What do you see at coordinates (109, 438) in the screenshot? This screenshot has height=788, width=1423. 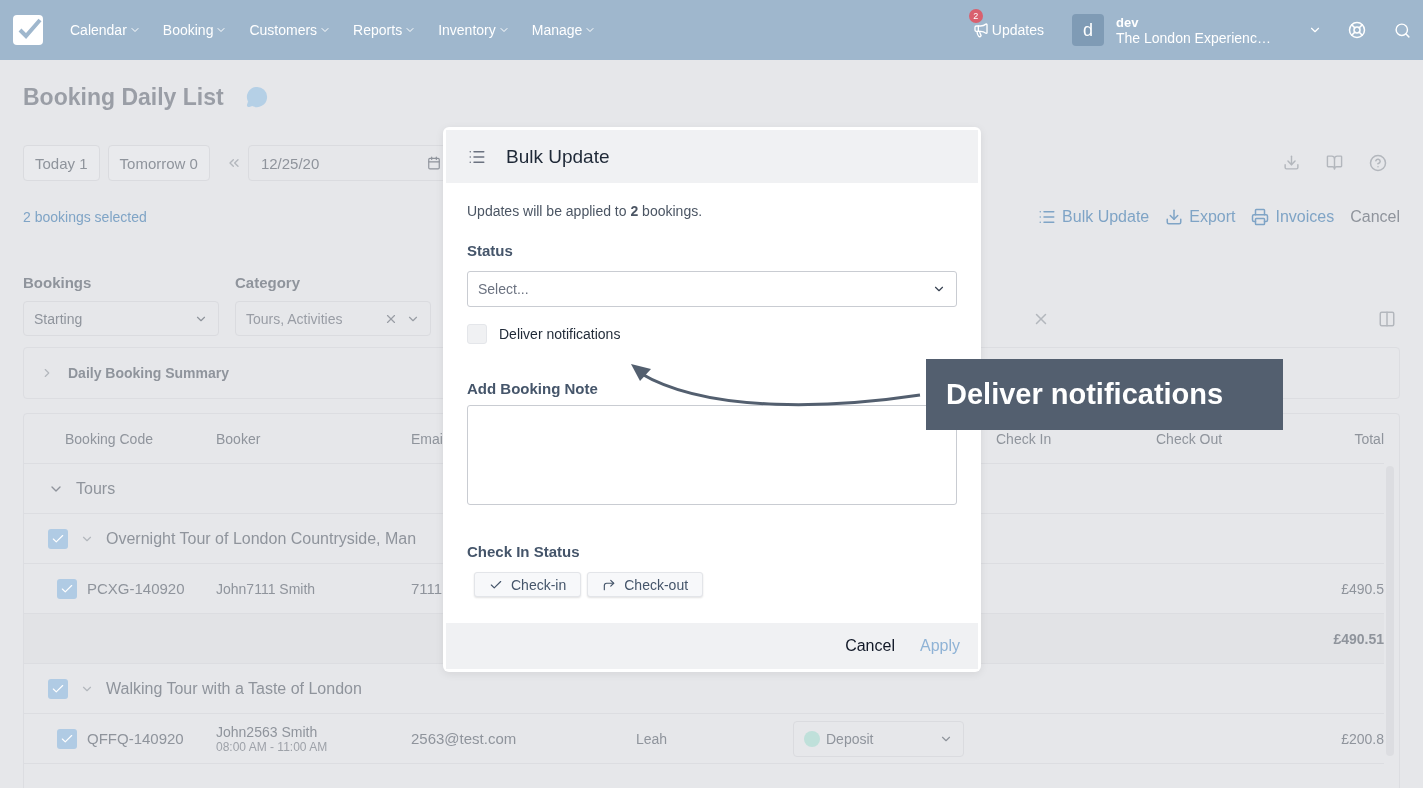 I see `column-header: Booking Code` at bounding box center [109, 438].